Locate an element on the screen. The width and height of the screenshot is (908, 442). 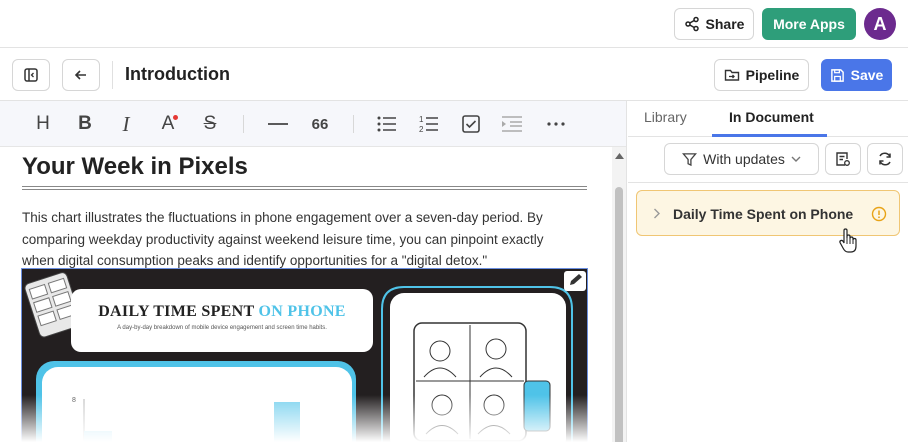
page-title: Introduction is located at coordinates (177, 74).